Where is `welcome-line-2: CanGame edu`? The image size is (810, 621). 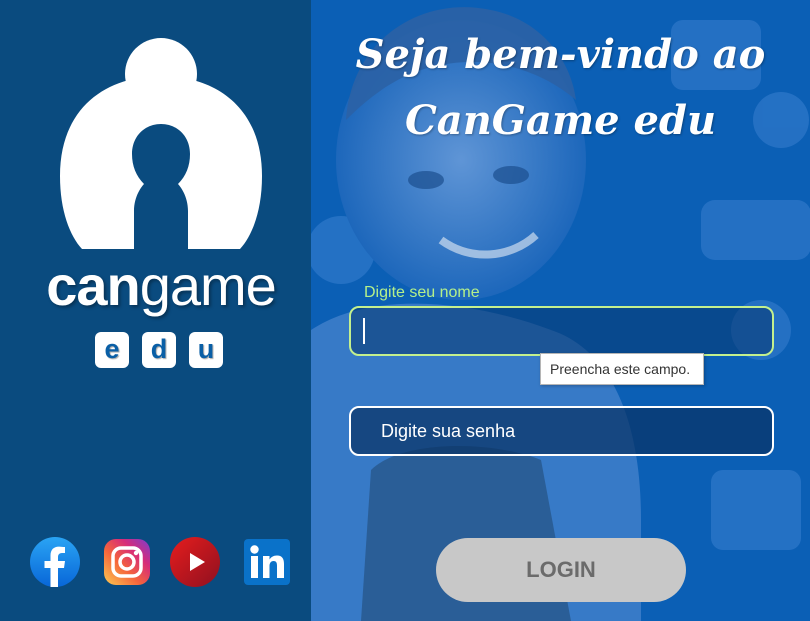 welcome-line-2: CanGame edu is located at coordinates (560, 120).